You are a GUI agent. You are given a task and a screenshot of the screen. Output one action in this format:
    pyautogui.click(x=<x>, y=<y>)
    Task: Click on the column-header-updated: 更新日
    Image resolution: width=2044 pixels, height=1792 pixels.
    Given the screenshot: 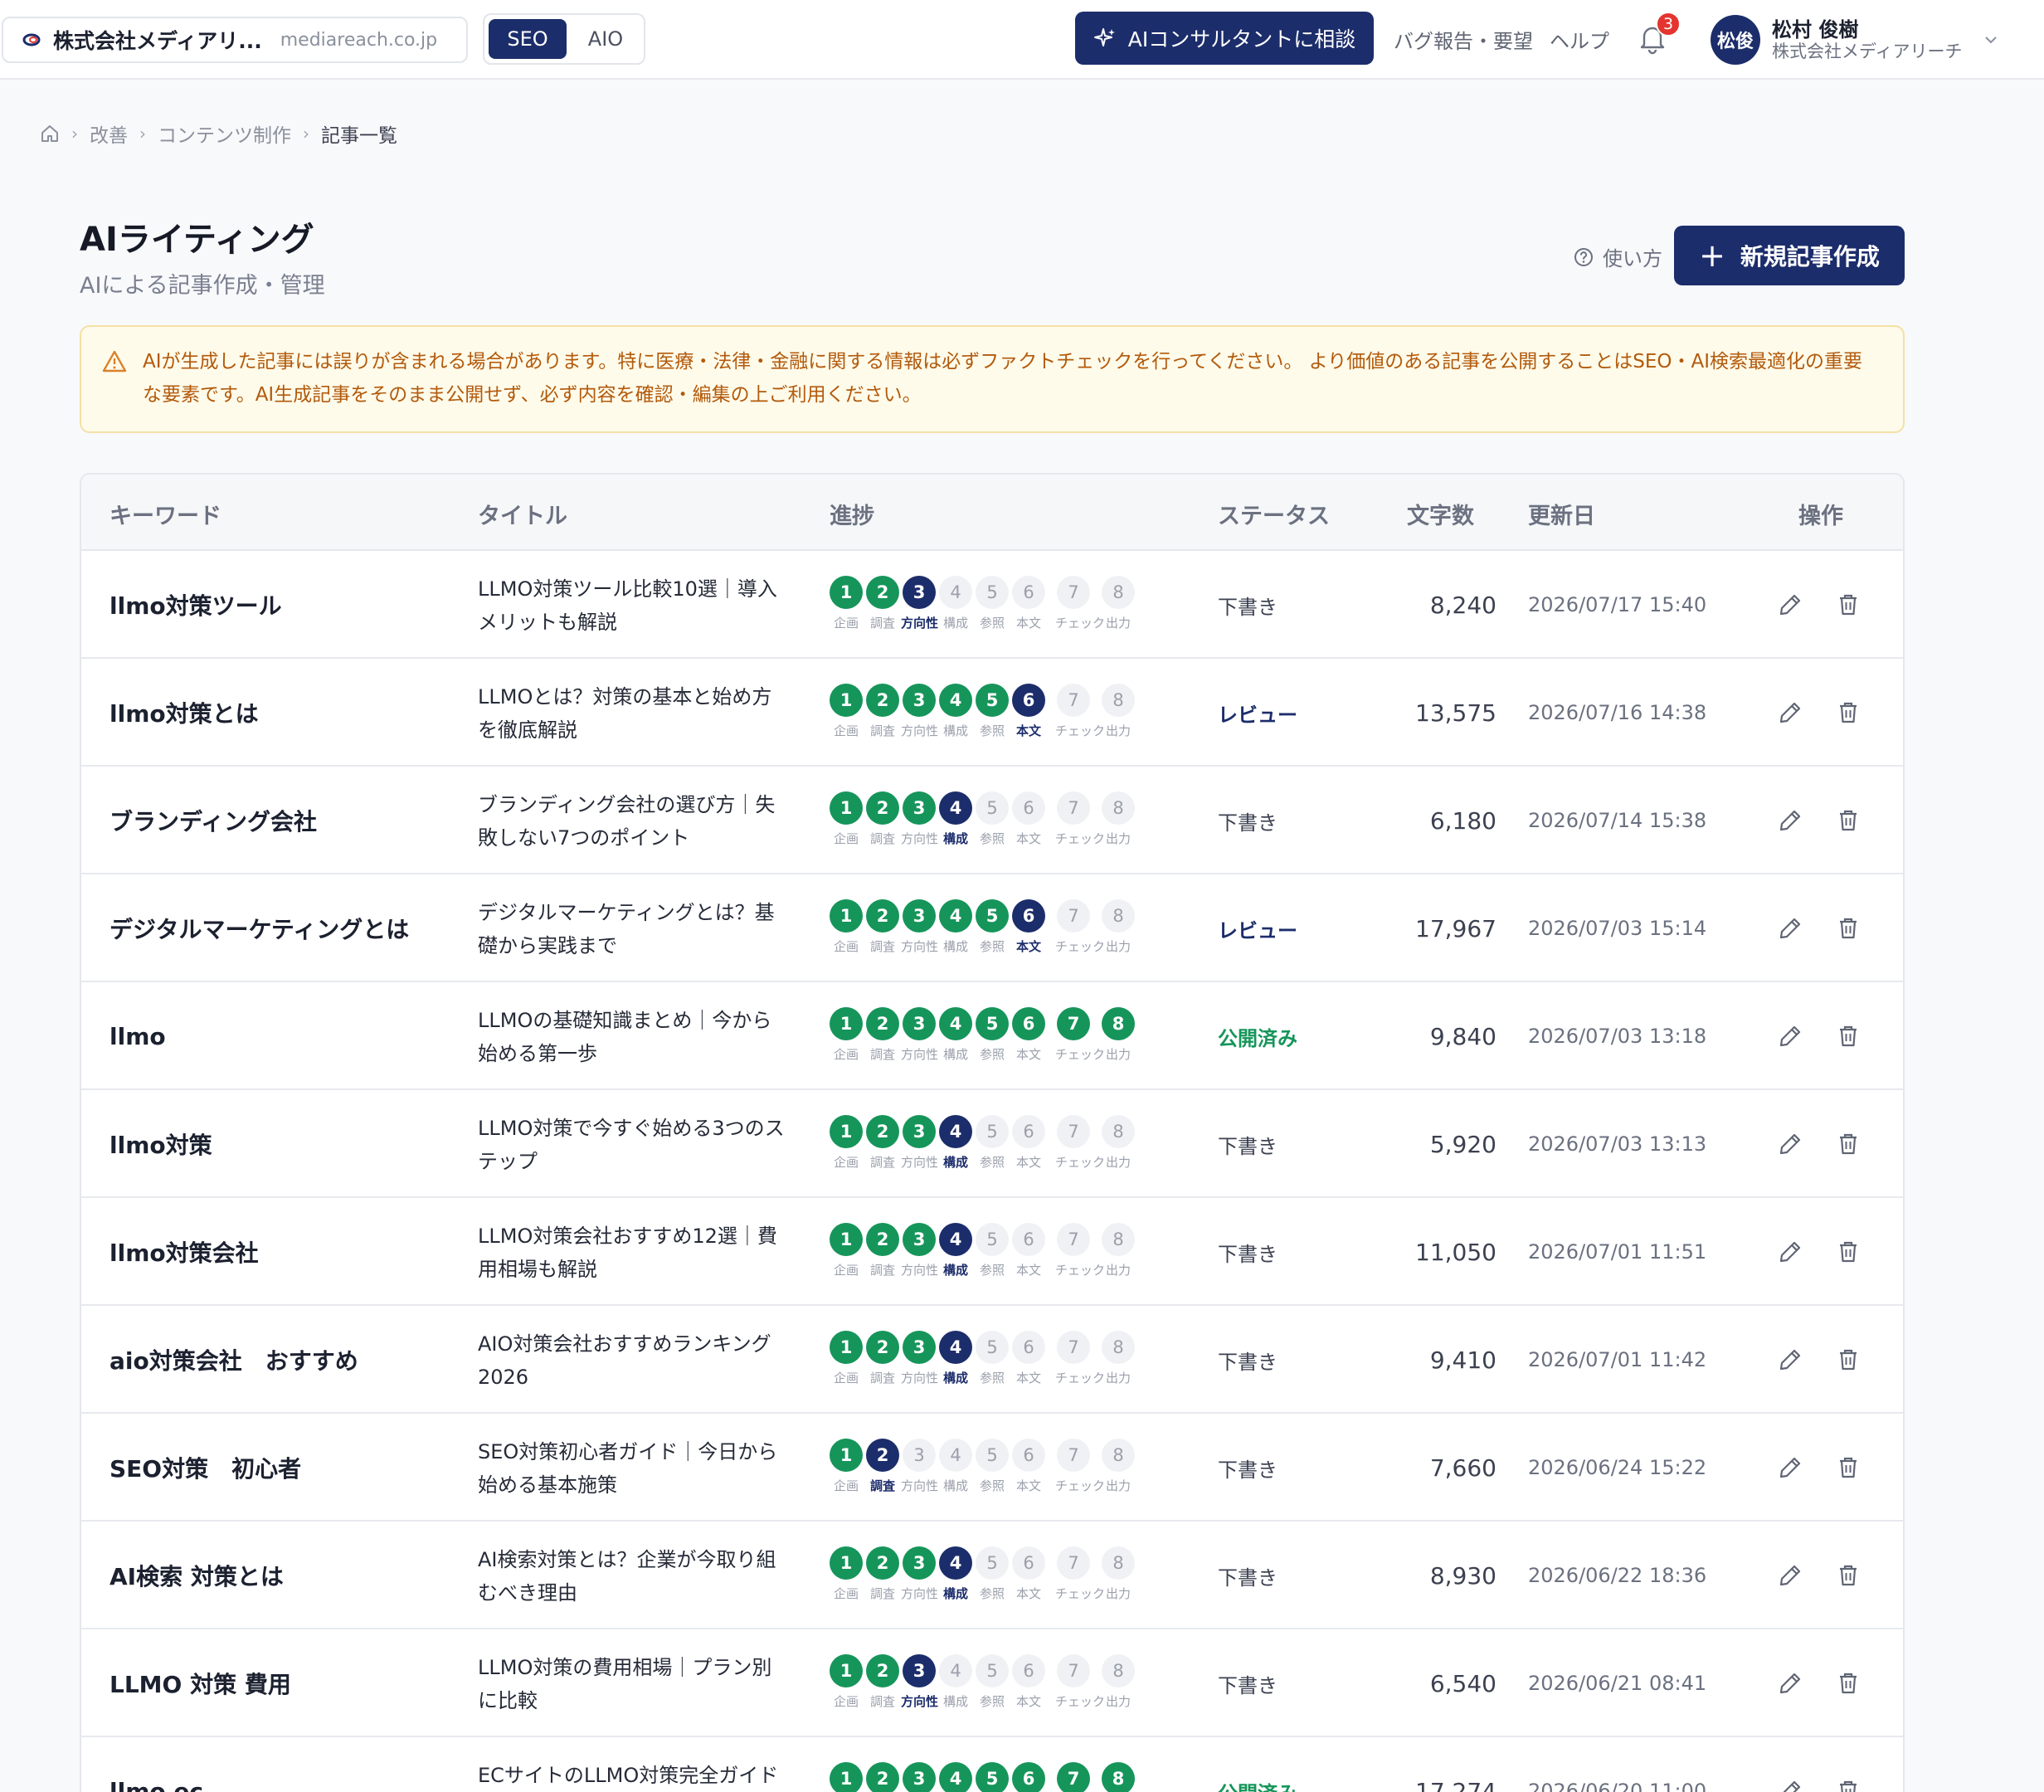 What is the action you would take?
    pyautogui.click(x=1561, y=514)
    